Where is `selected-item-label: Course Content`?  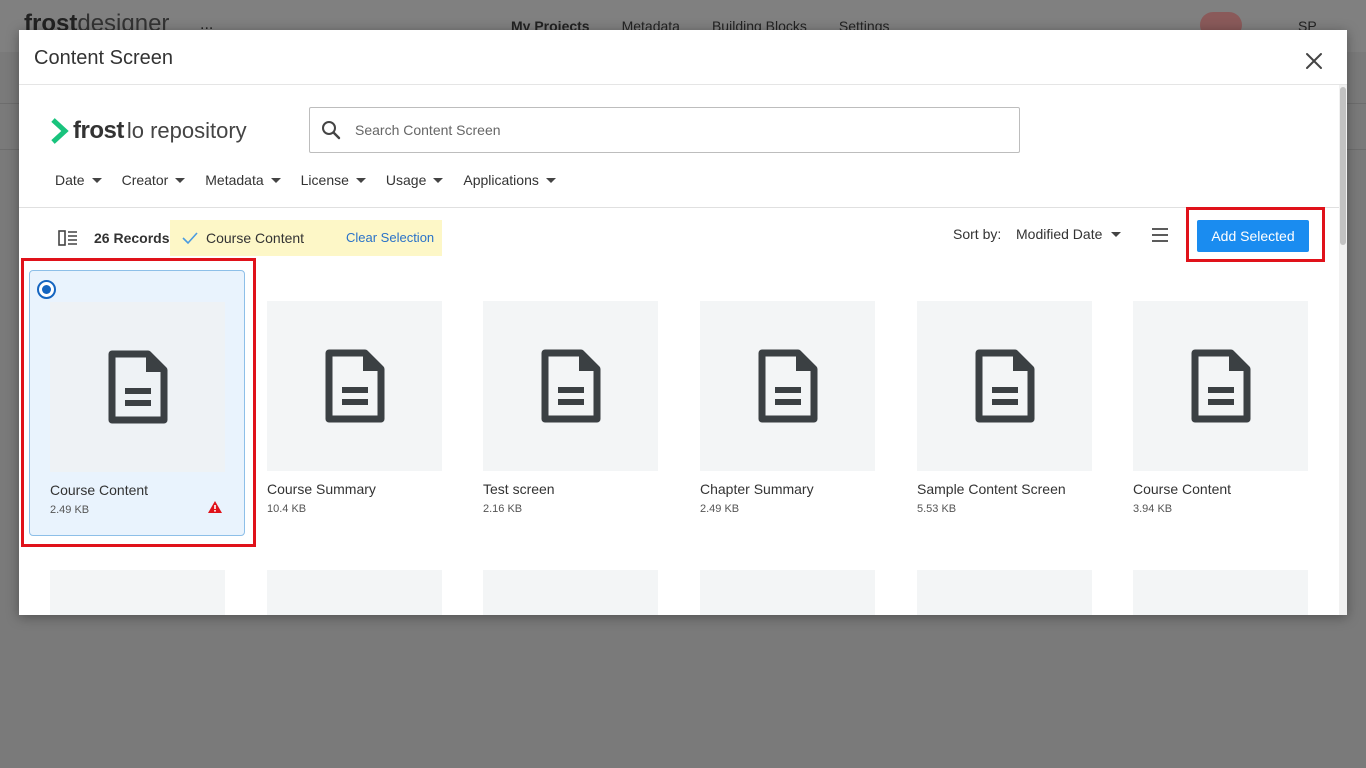
selected-item-label: Course Content is located at coordinates (255, 238).